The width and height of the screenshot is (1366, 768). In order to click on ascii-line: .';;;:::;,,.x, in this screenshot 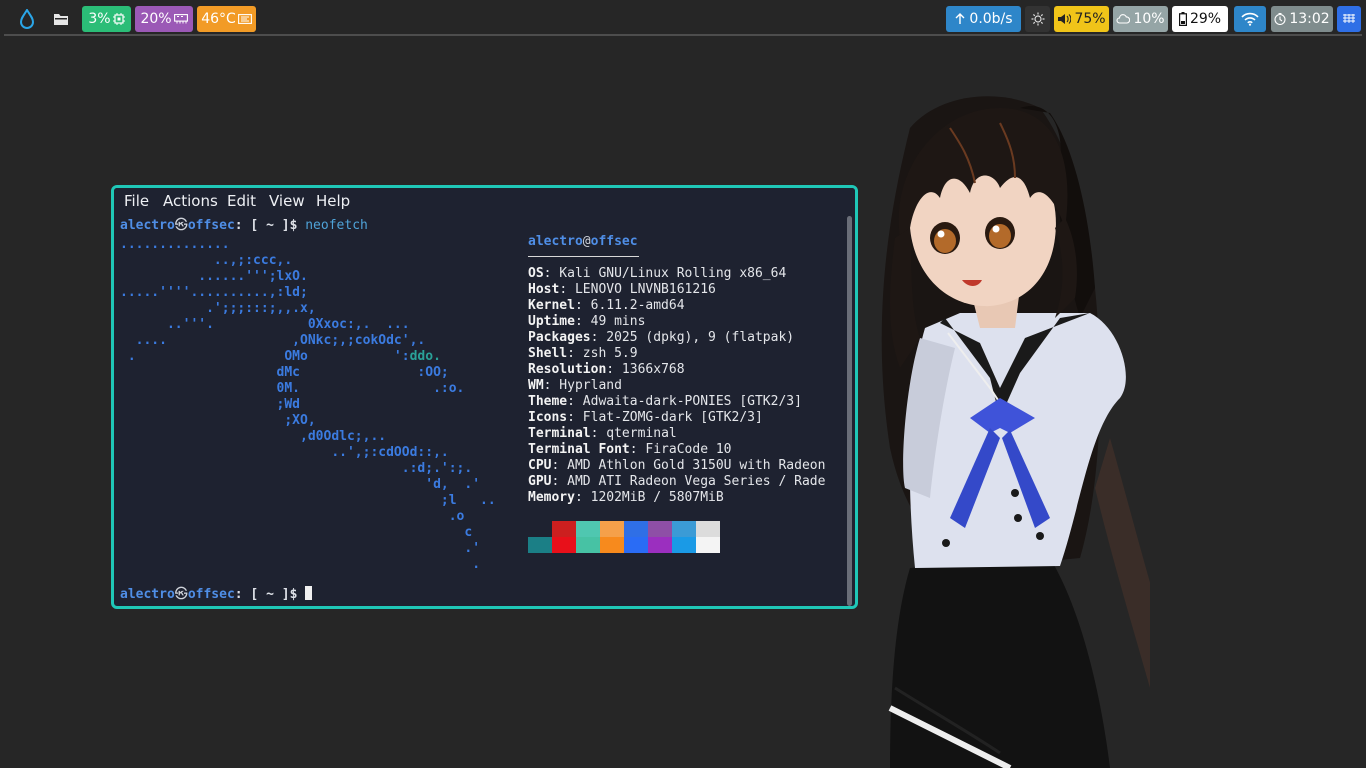, I will do `click(218, 308)`.